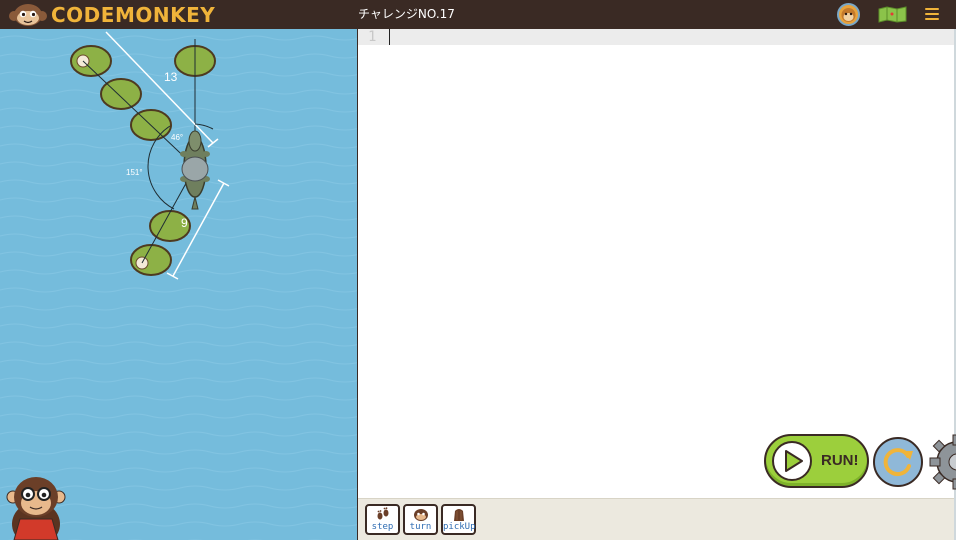 This screenshot has width=956, height=540. Describe the element at coordinates (932, 14) in the screenshot. I see `hamburger-menu-icon` at that location.